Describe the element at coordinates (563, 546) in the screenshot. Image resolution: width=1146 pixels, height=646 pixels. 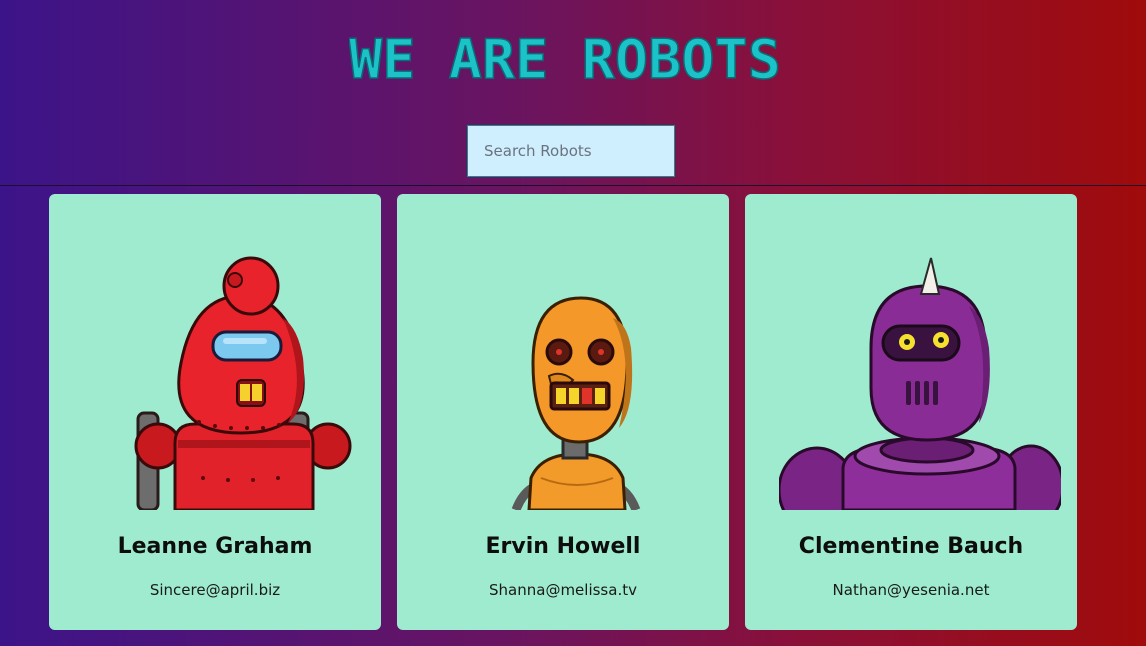
I see `robot-name: Ervin Howell` at that location.